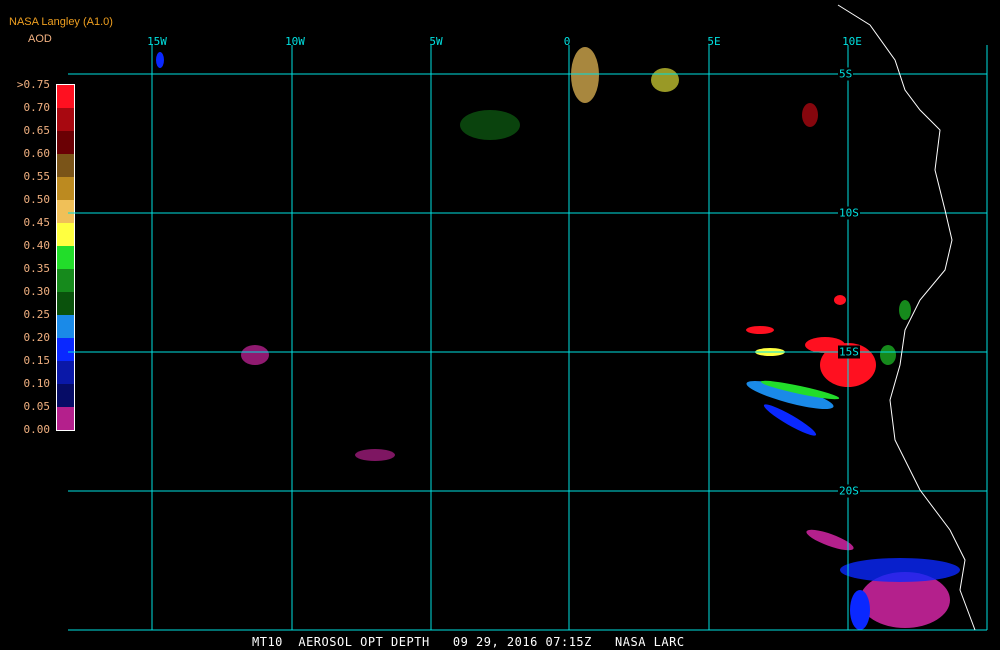  I want to click on lat-label-15s: 15S, so click(849, 352).